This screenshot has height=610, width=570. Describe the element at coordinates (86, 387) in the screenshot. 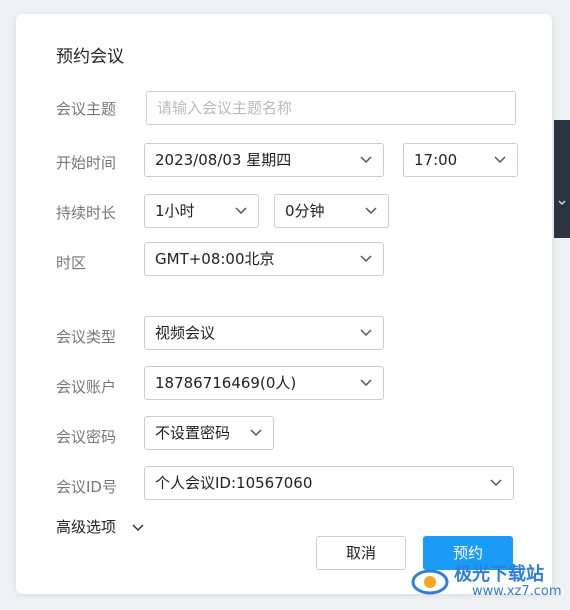

I see `account-label: 会议账户` at that location.